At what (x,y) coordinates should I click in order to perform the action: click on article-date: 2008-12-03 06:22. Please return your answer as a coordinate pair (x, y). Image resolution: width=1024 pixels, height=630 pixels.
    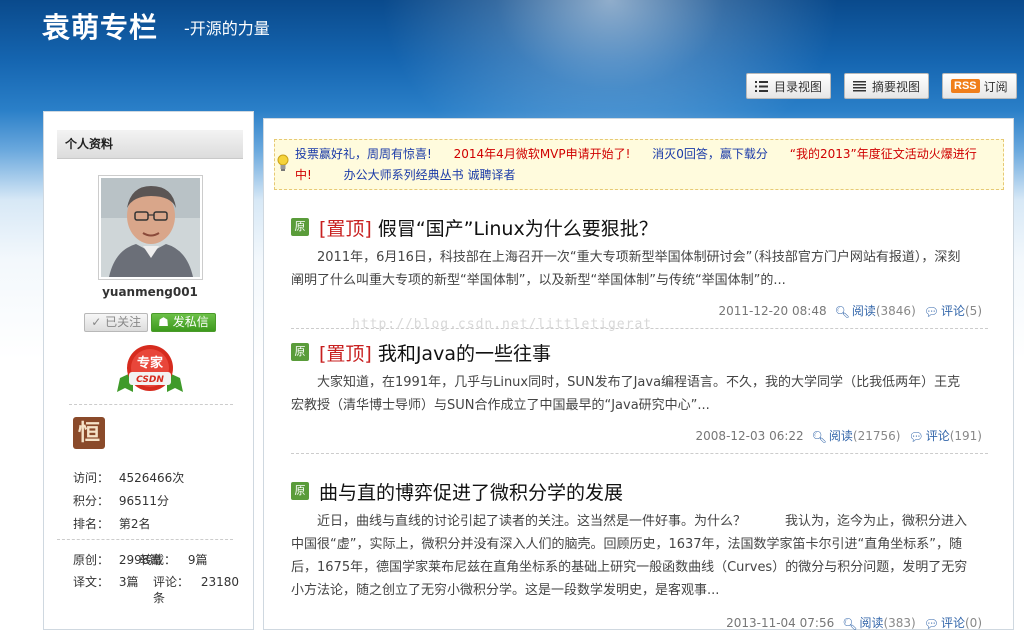
    Looking at the image, I should click on (749, 435).